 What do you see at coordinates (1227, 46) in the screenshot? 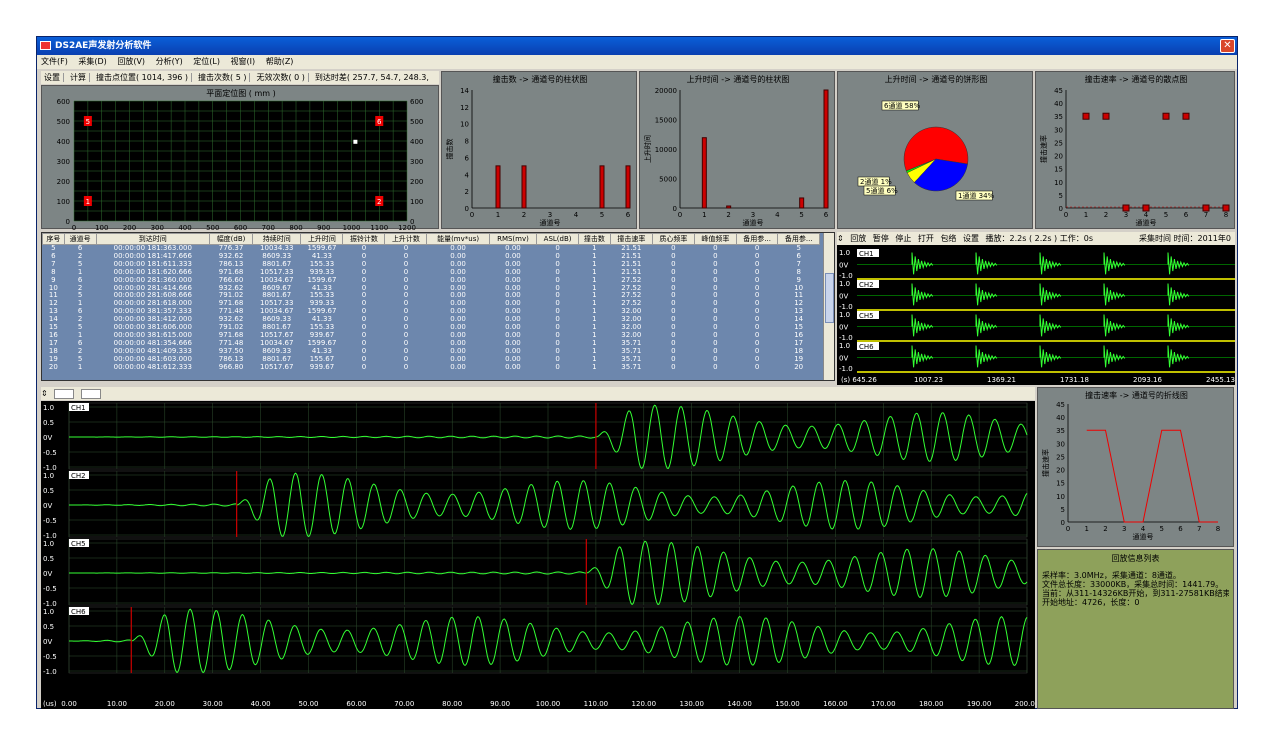
I see `close-button: ✕` at bounding box center [1227, 46].